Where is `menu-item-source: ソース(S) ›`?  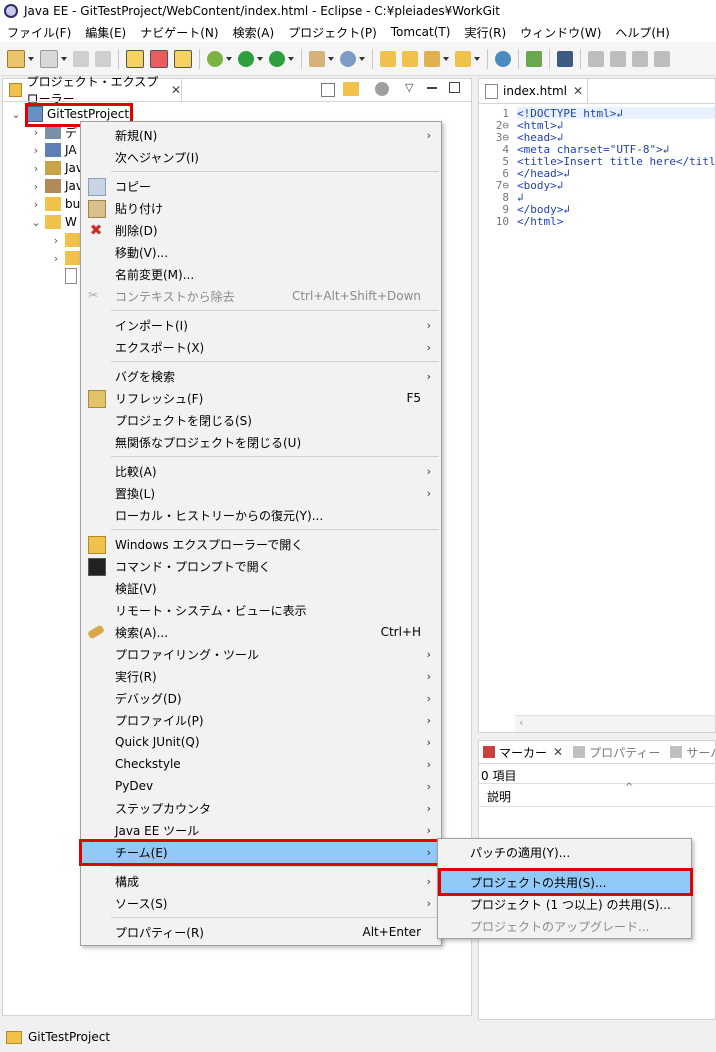
menu-item-source: ソース(S) › is located at coordinates (261, 903).